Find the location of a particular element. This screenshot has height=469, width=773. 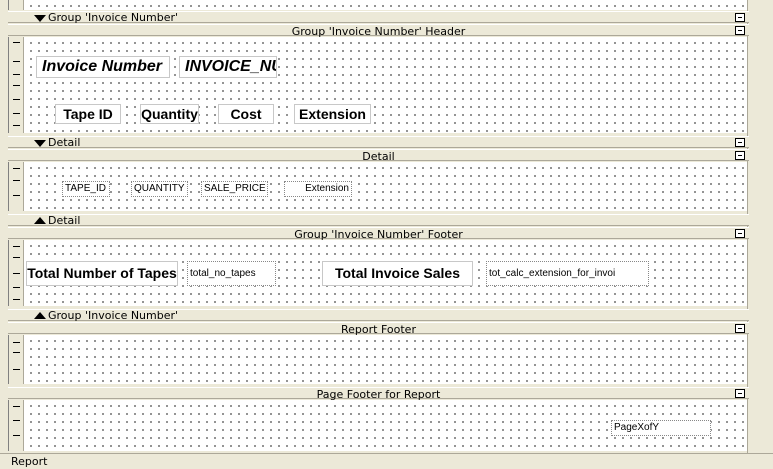

section-header-page-footer: Page Footer for Report is located at coordinates (378, 393).